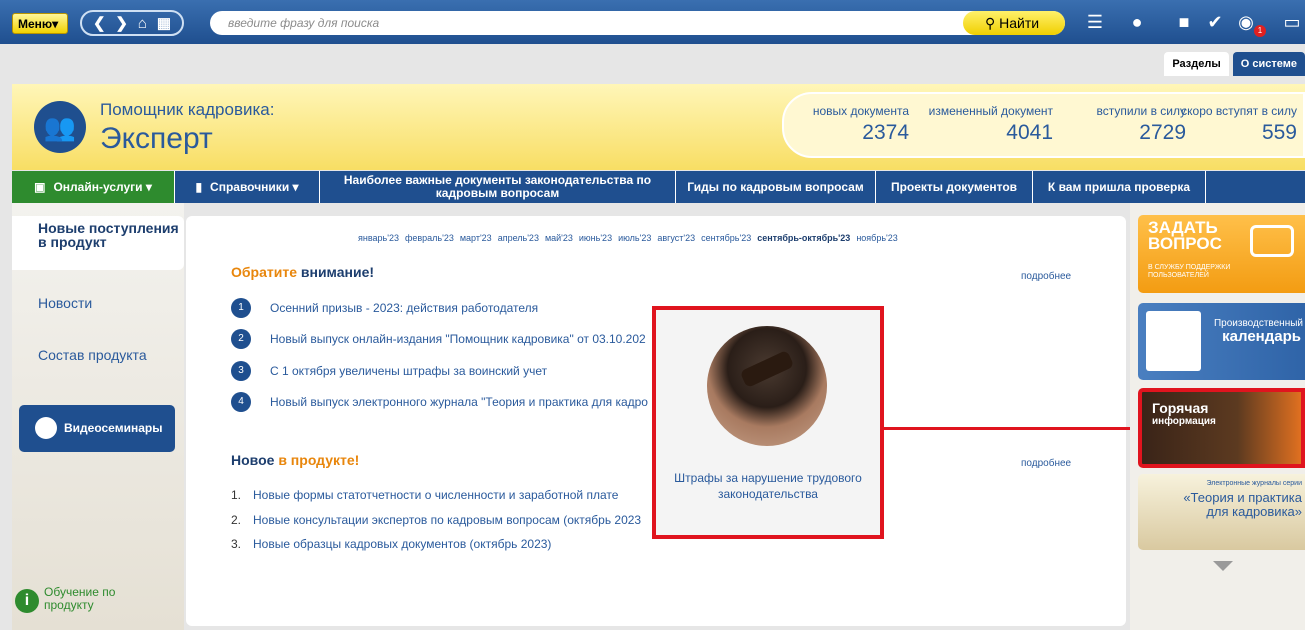  Describe the element at coordinates (676, 238) in the screenshot. I see `month-link: август'23` at that location.